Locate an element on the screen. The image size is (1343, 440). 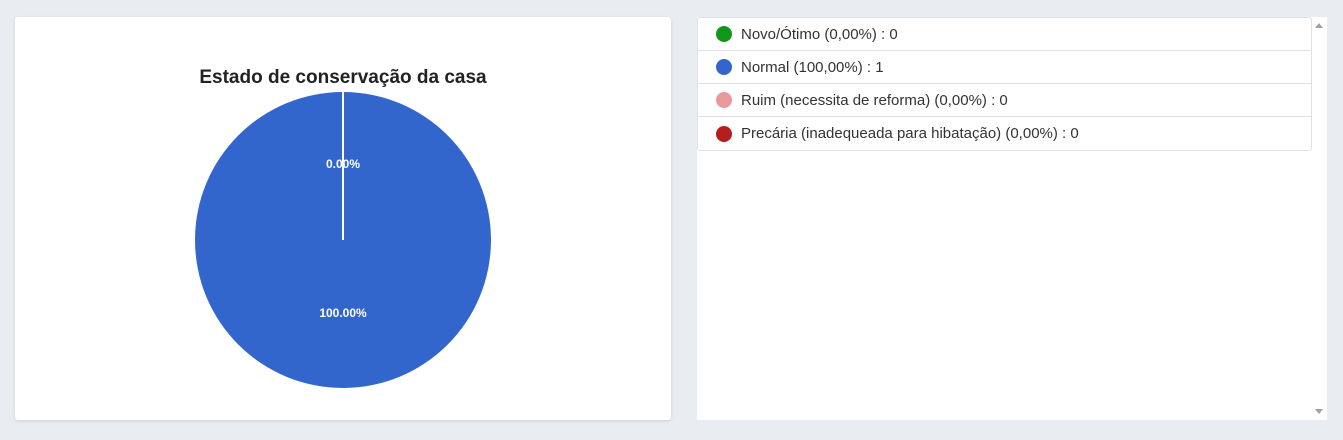
scroll-down-arrow-icon is located at coordinates (1319, 411).